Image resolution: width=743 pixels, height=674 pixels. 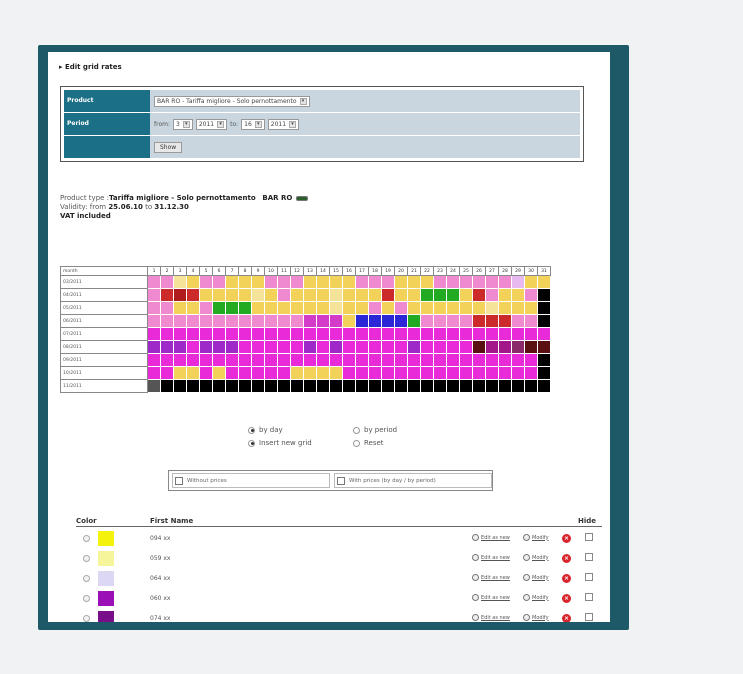 What do you see at coordinates (491, 617) in the screenshot?
I see `edit-as-new-link: Edit as new` at bounding box center [491, 617].